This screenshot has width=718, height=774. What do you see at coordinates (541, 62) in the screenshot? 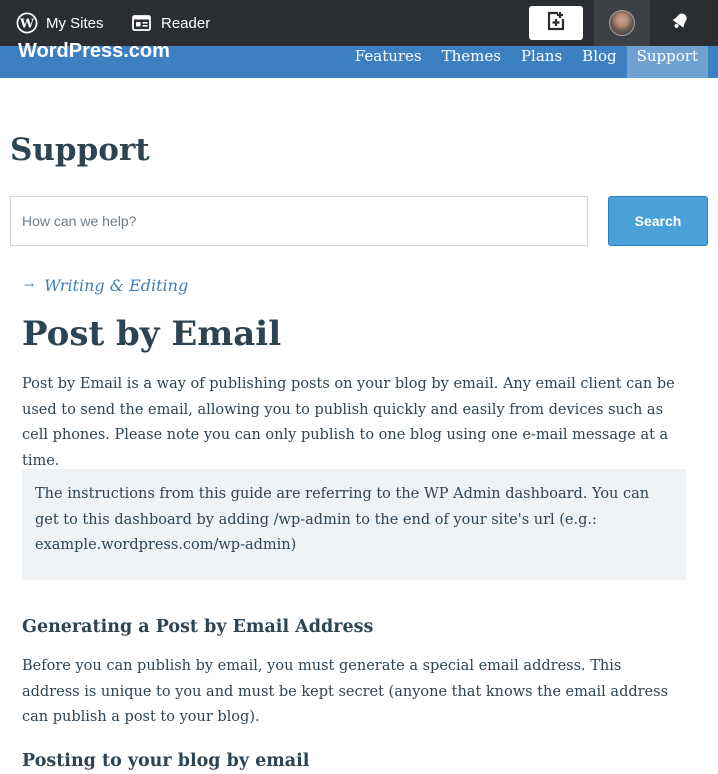
I see `nav-plans: Plans` at bounding box center [541, 62].